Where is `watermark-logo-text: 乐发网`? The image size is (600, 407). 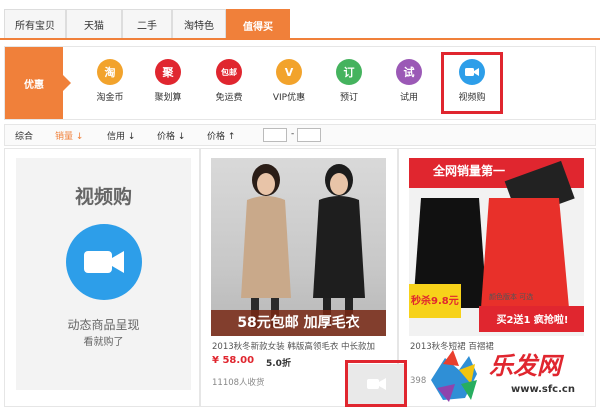 watermark-logo-text: 乐发网 is located at coordinates (525, 366).